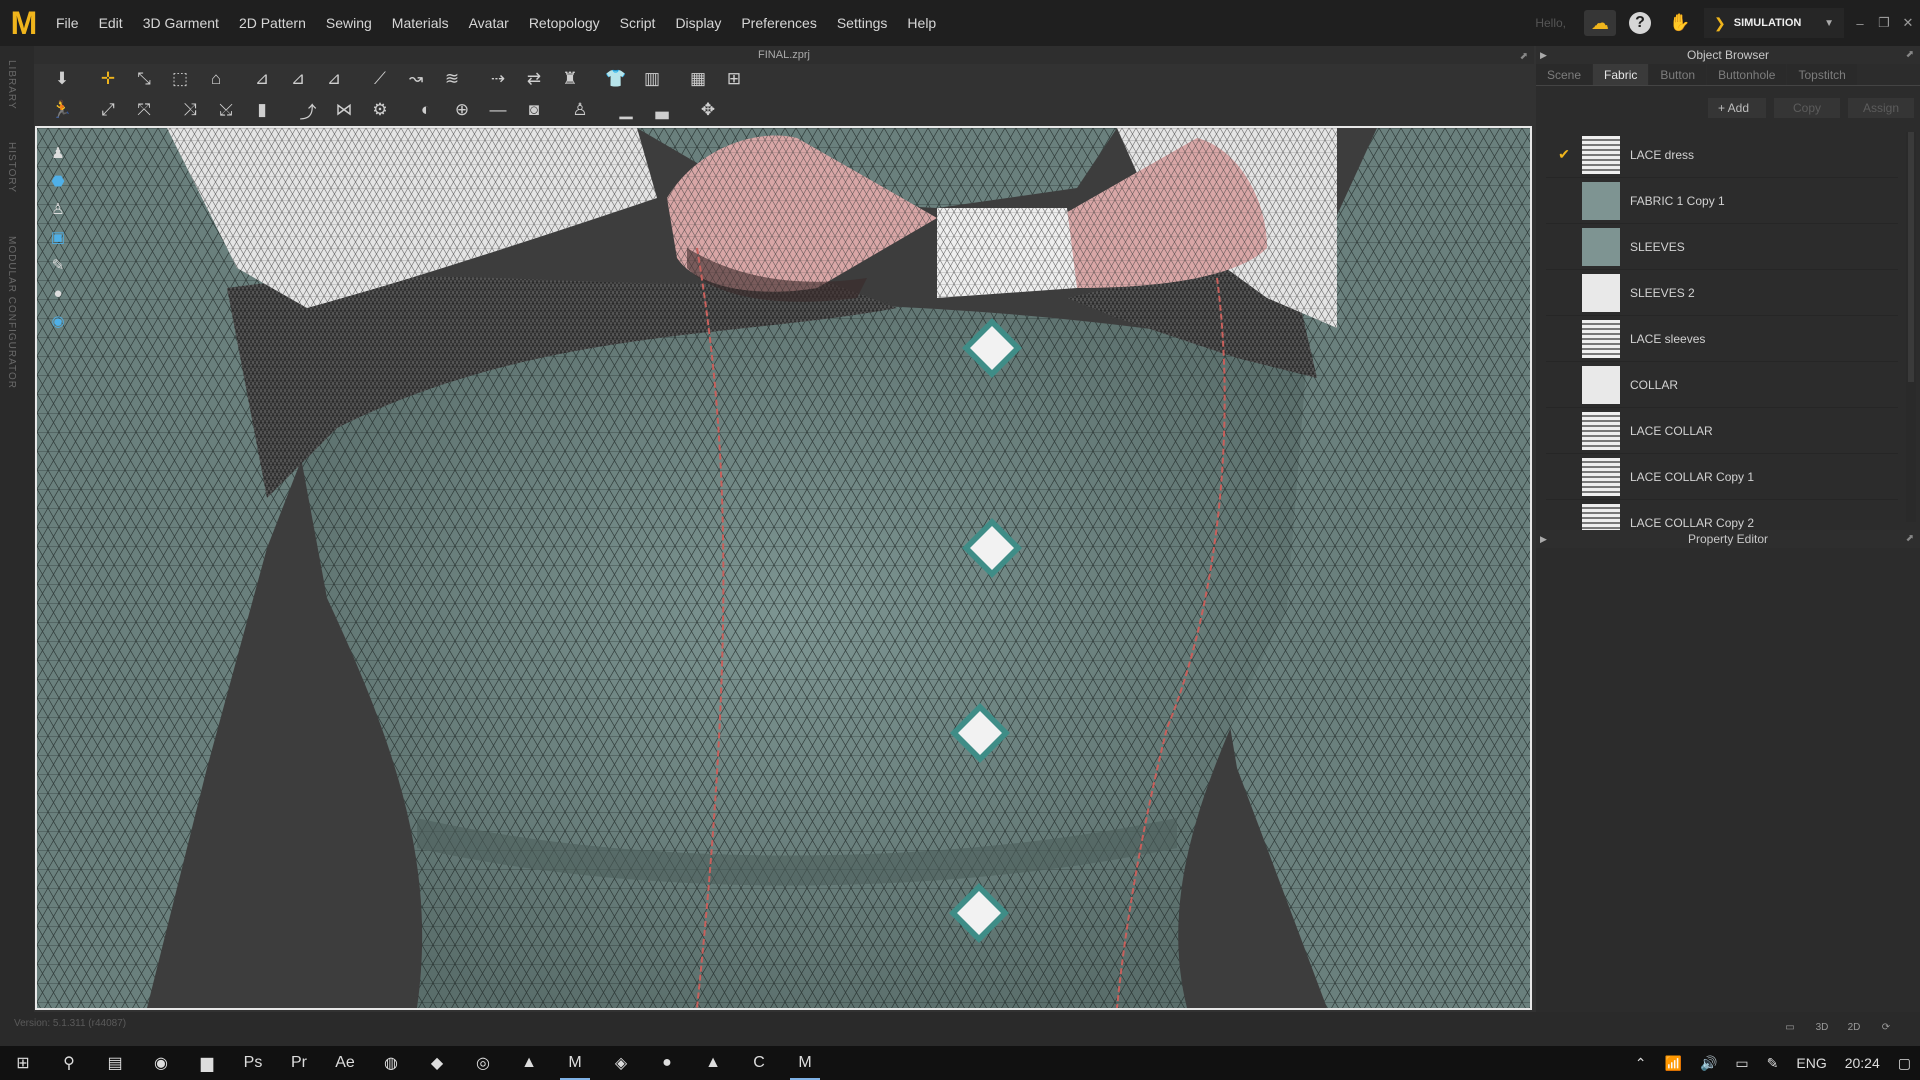 The width and height of the screenshot is (1920, 1080). Describe the element at coordinates (207, 1063) in the screenshot. I see `file-explorer-icon: ▆` at that location.